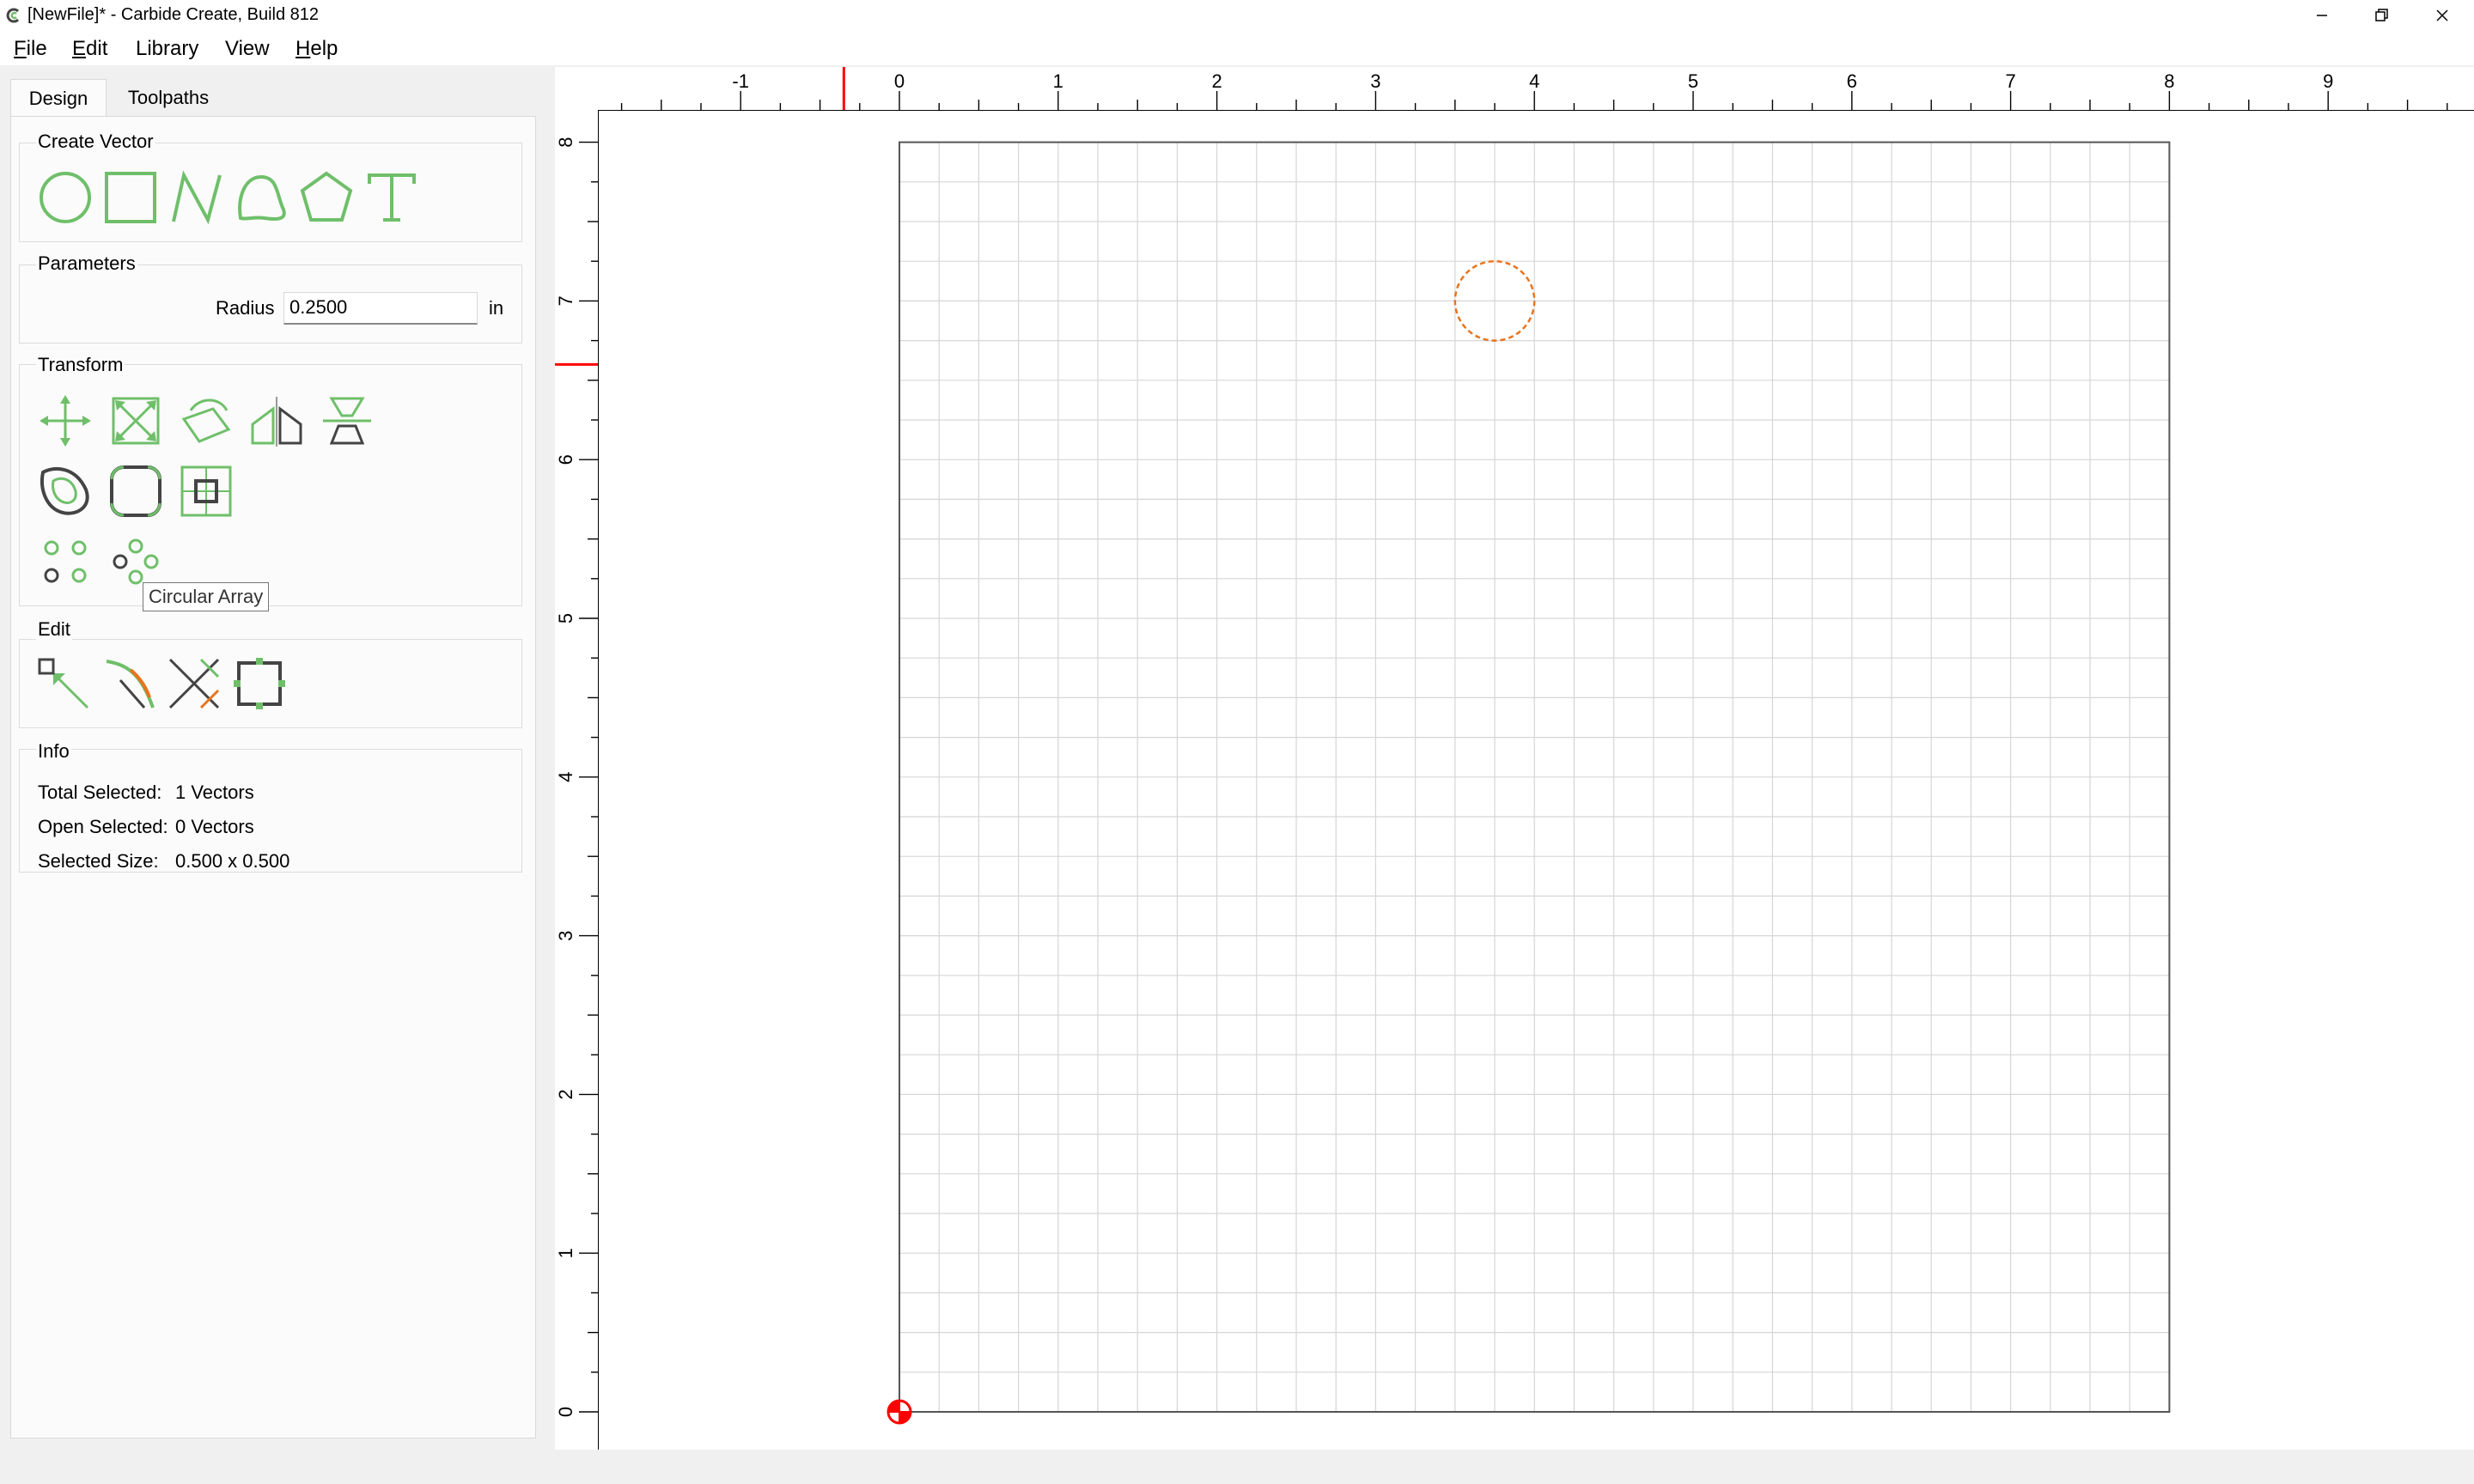 The image size is (2474, 1484). I want to click on circle-tool-button, so click(65, 198).